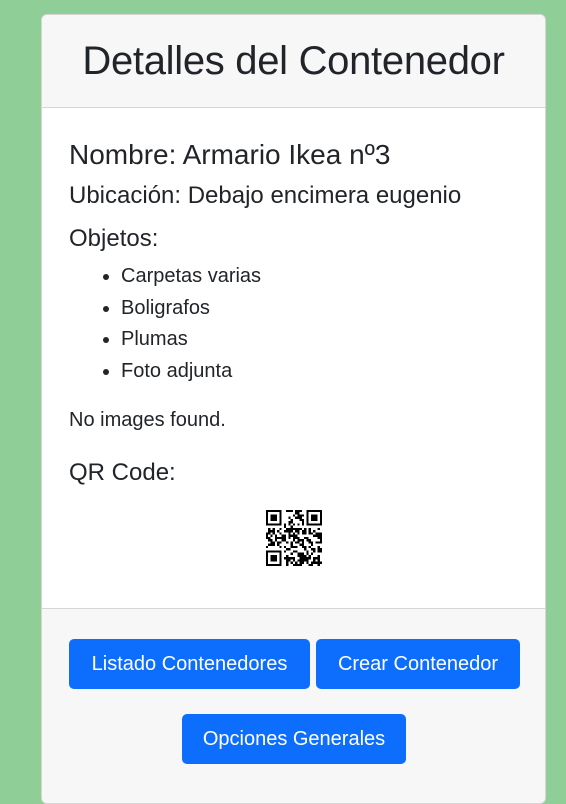 The height and width of the screenshot is (804, 566). I want to click on images-status: No images found., so click(147, 420).